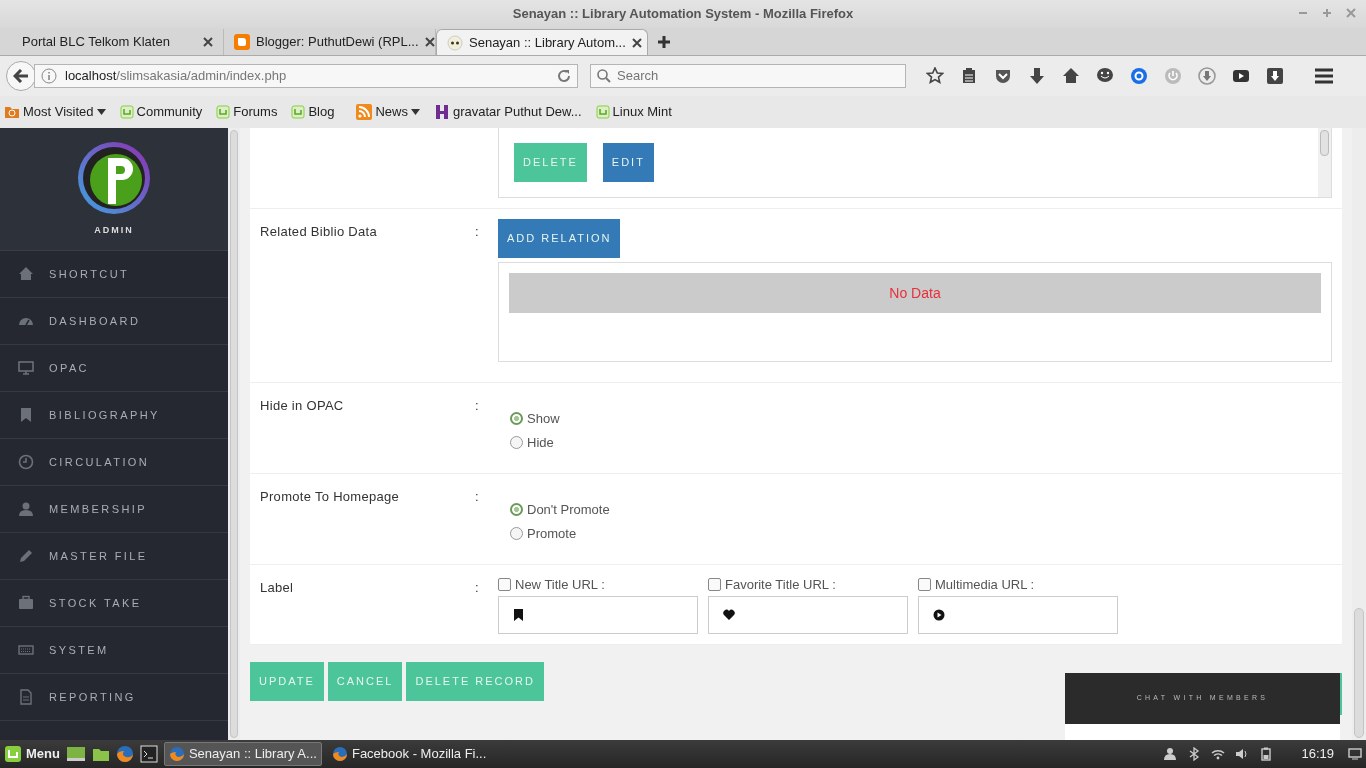 Image resolution: width=1366 pixels, height=768 pixels. What do you see at coordinates (26, 603) in the screenshot?
I see `briefcase-icon` at bounding box center [26, 603].